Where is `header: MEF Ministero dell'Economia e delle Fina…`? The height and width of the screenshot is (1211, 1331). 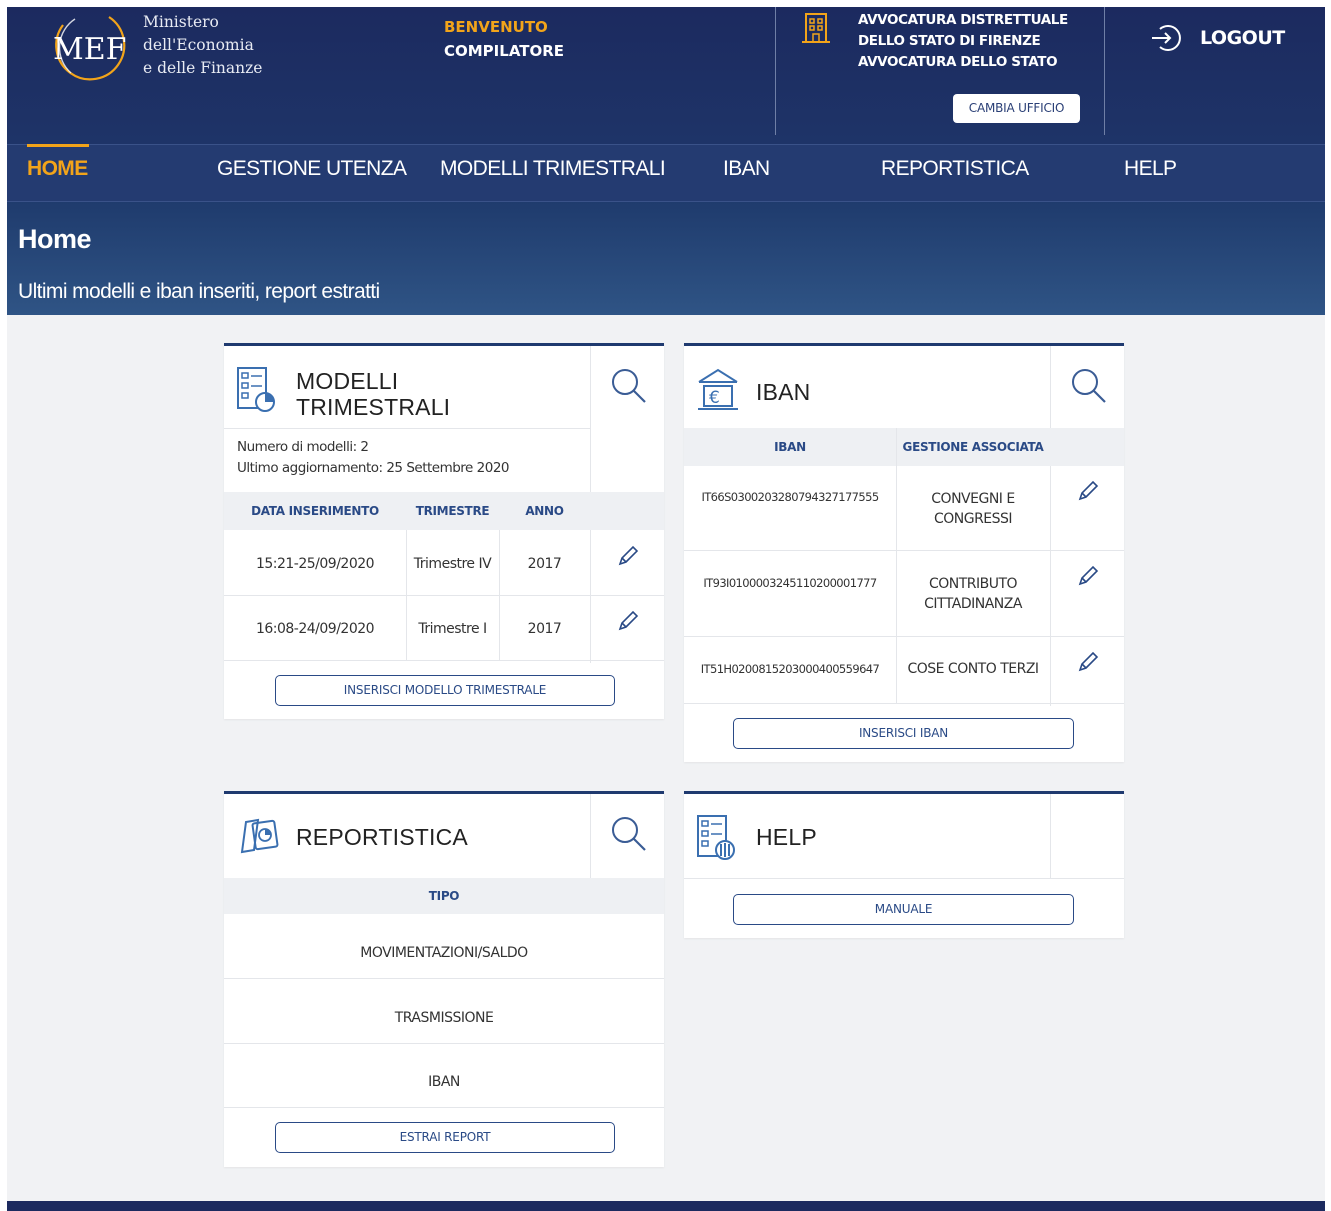 header: MEF Ministero dell'Economia e delle Fina… is located at coordinates (666, 75).